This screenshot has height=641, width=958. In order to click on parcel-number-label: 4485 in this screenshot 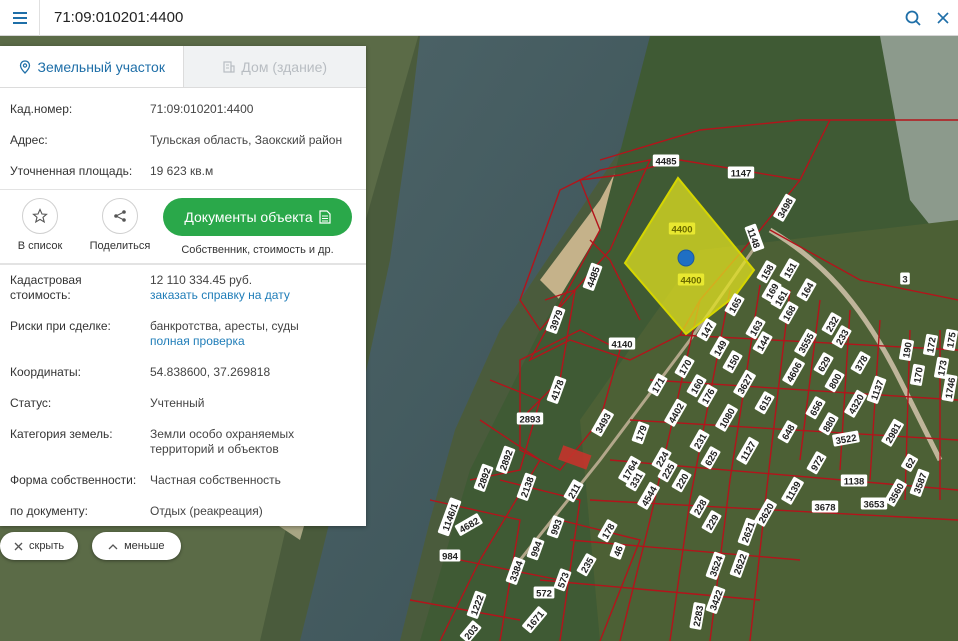, I will do `click(666, 161)`.